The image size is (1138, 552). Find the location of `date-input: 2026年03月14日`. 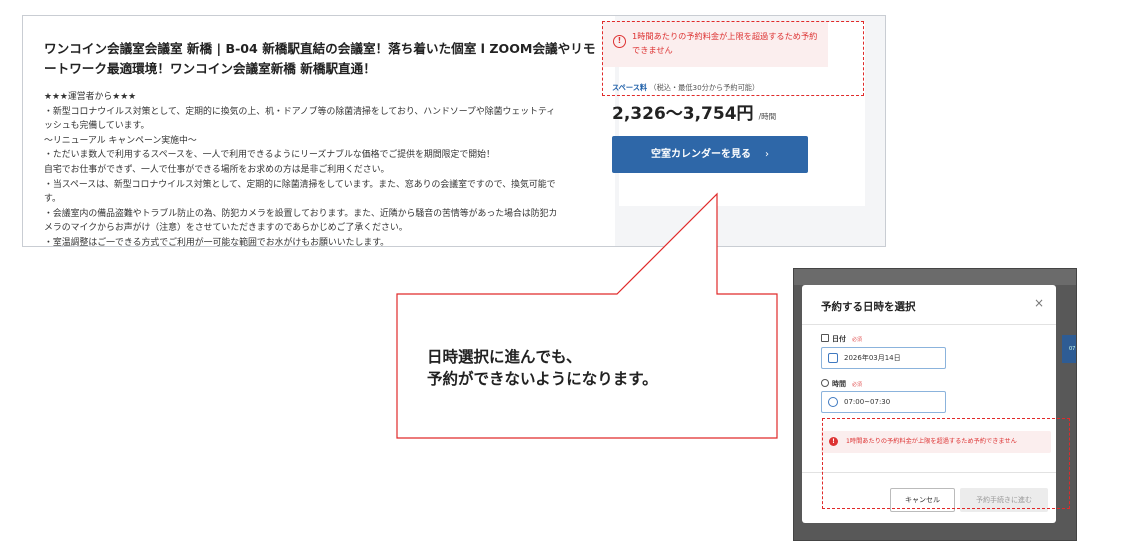

date-input: 2026年03月14日 is located at coordinates (883, 358).